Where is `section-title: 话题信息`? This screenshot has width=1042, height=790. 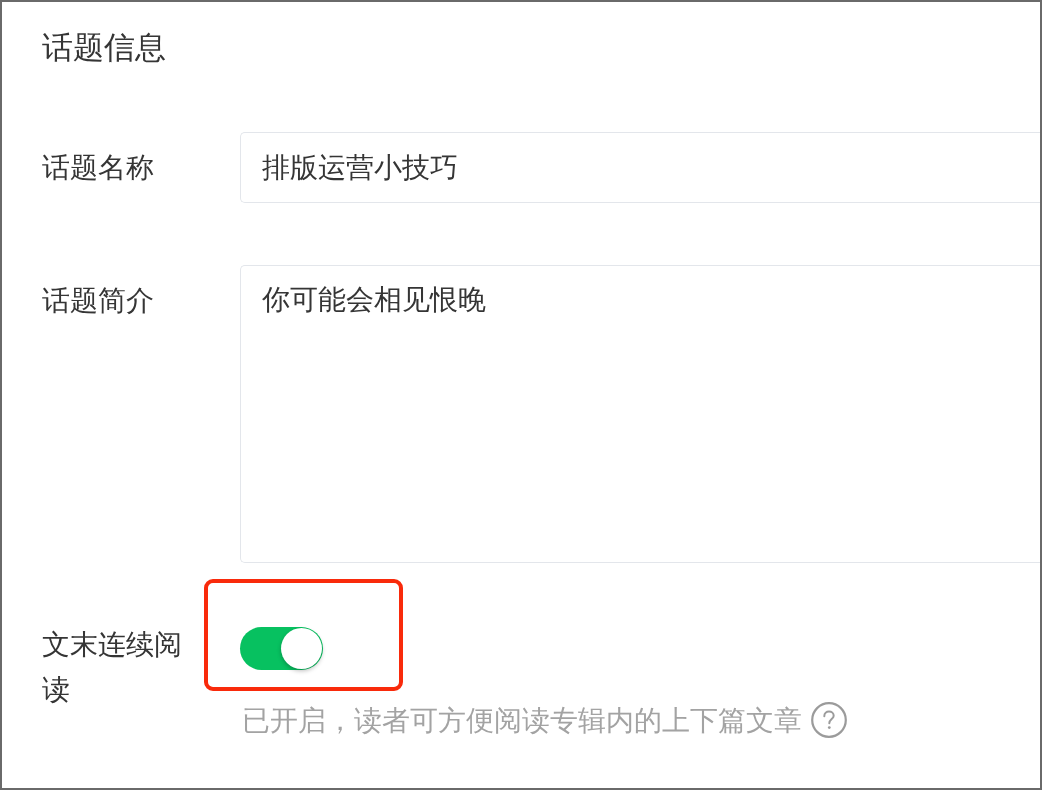
section-title: 话题信息 is located at coordinates (104, 47).